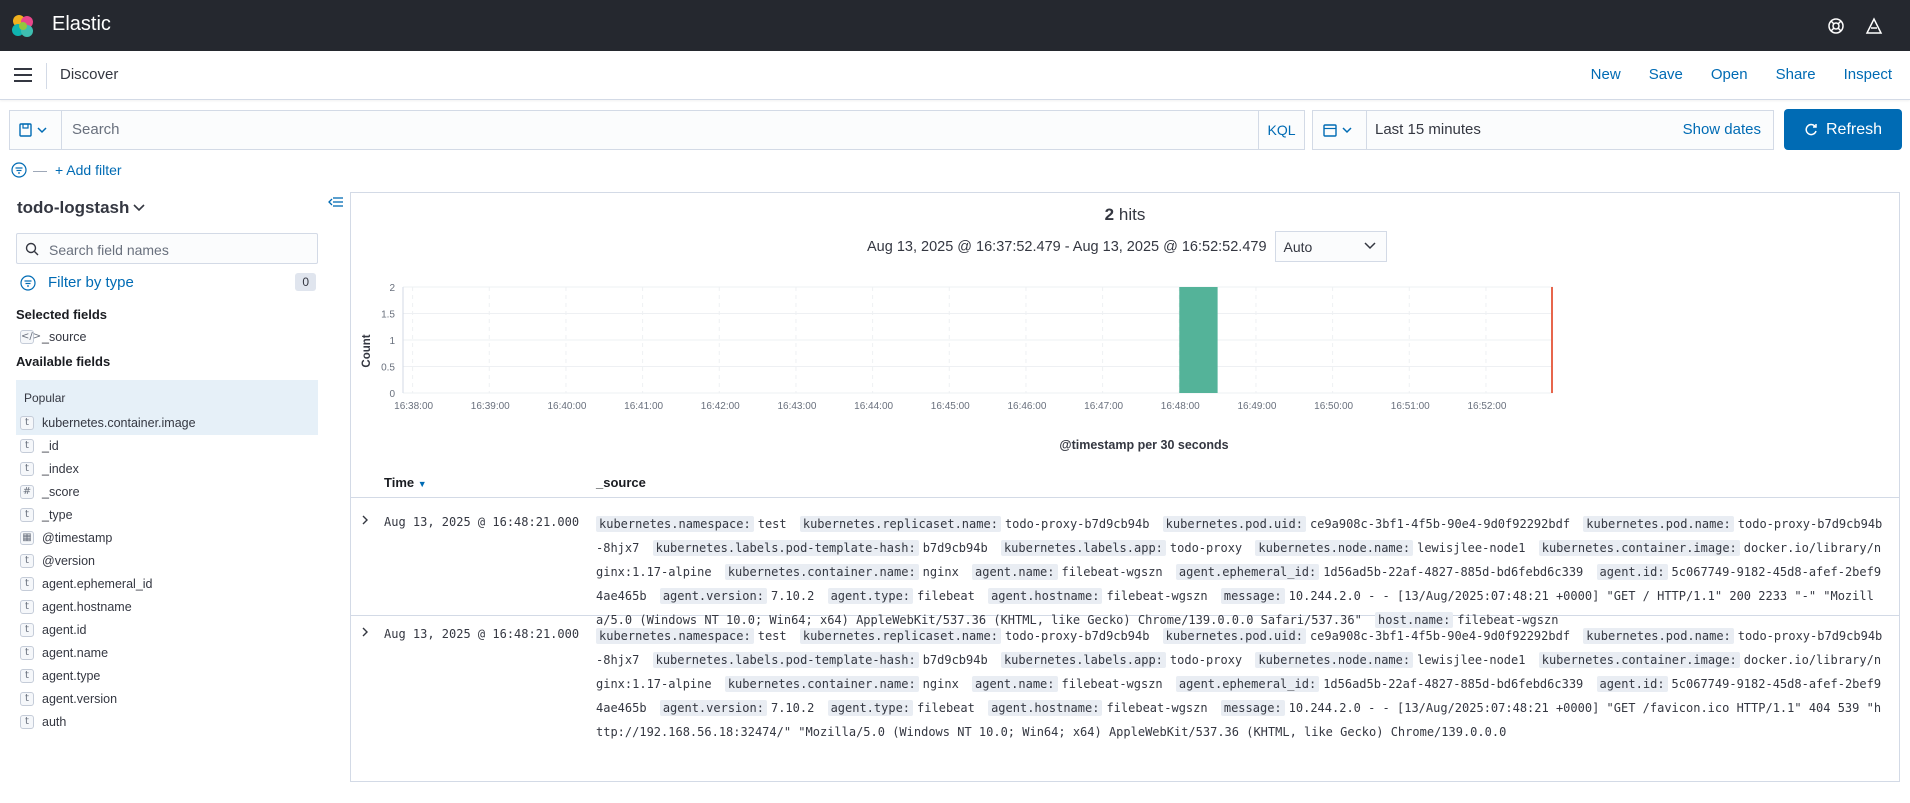  I want to click on field-item: t agent.hostname, so click(76, 607).